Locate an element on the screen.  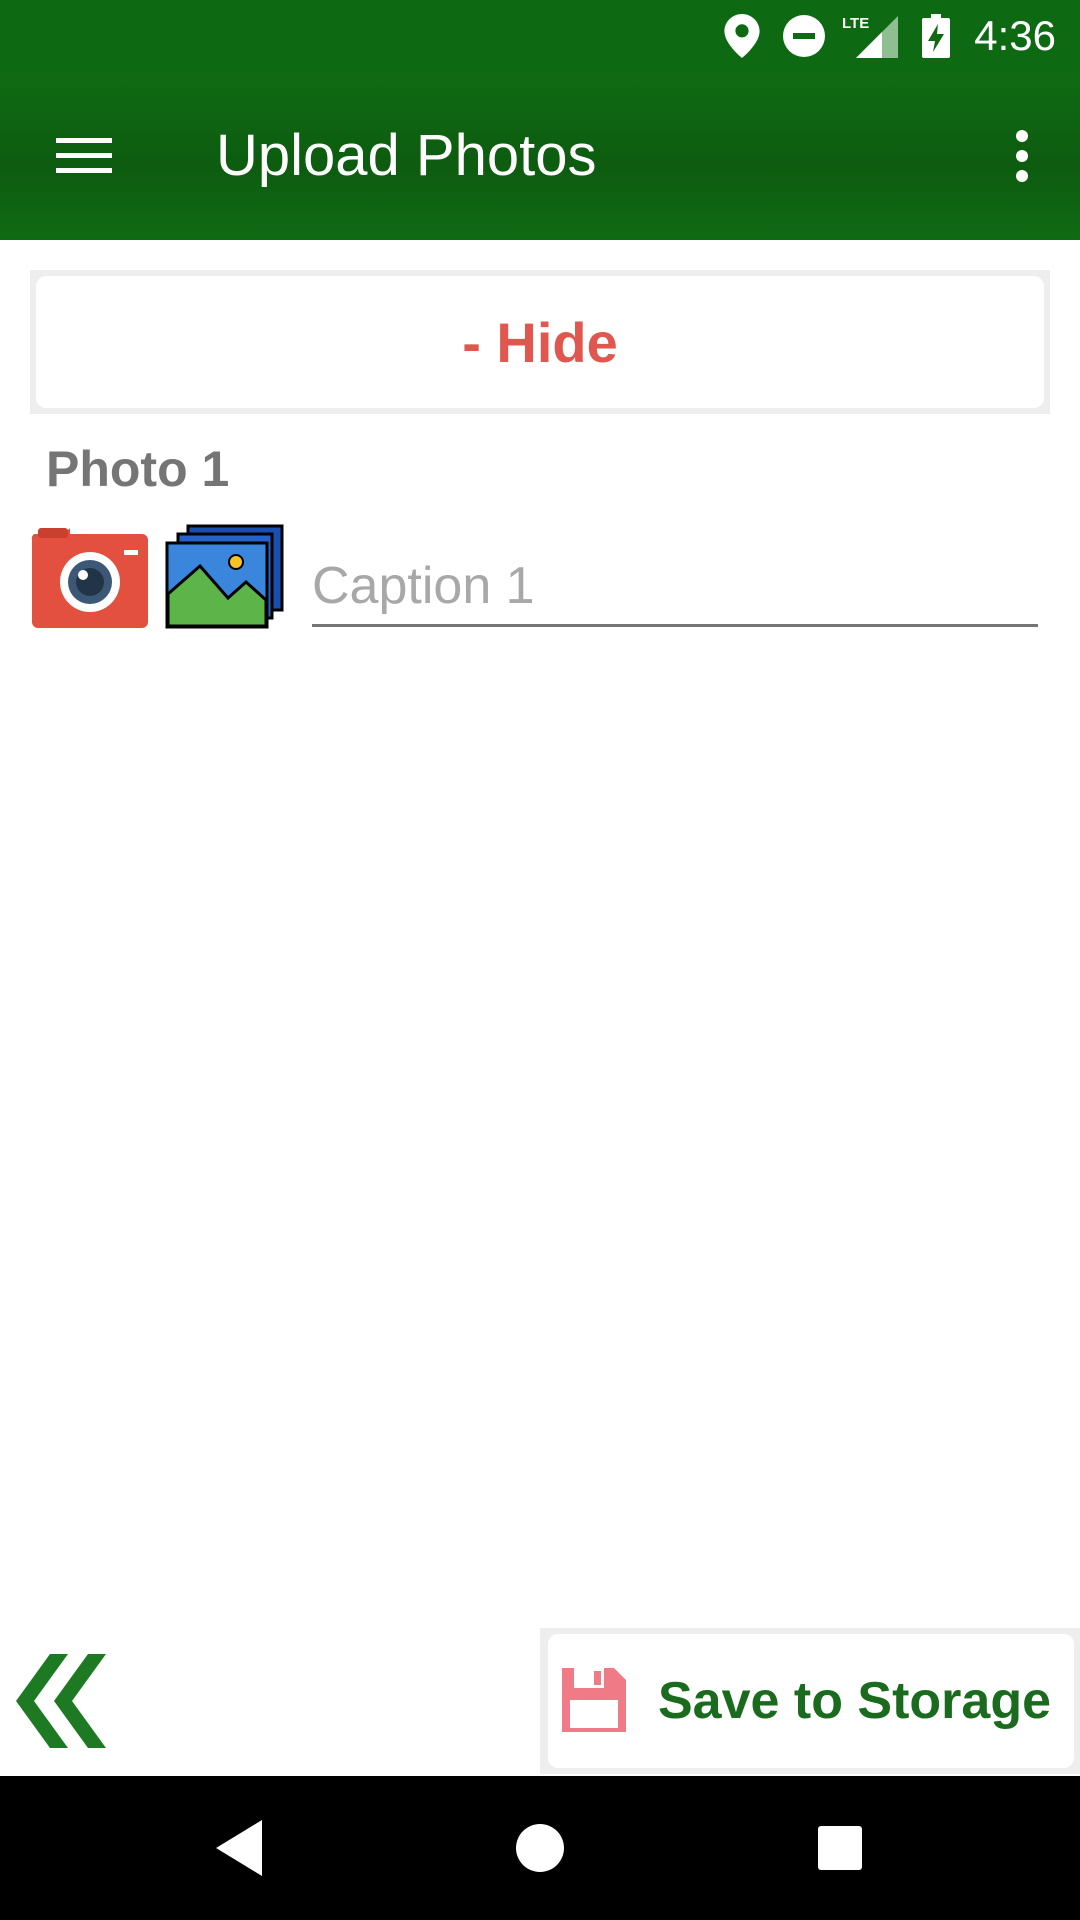
more-vert-icon is located at coordinates (1024, 156).